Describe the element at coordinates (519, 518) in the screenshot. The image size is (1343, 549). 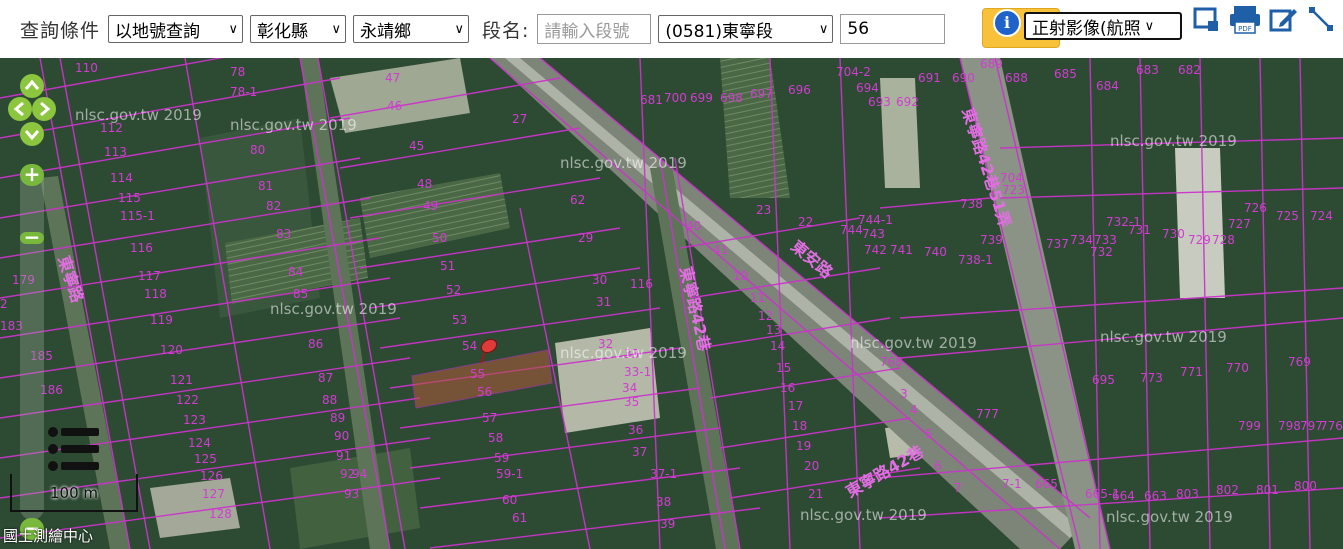
I see `parcel-number-label: 61` at that location.